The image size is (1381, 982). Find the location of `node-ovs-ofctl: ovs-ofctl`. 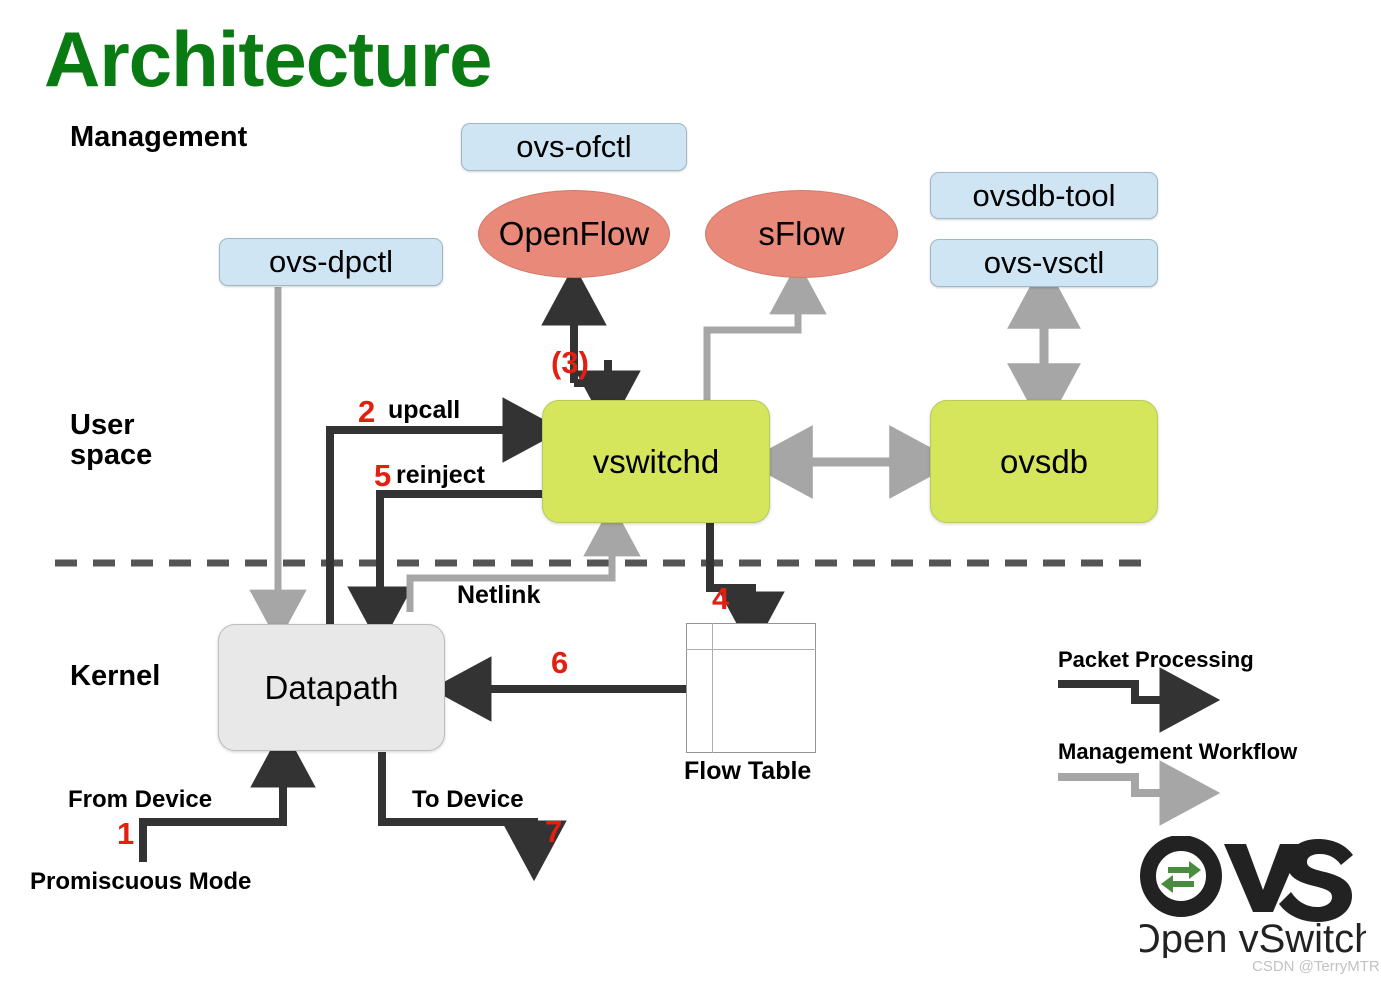

node-ovs-ofctl: ovs-ofctl is located at coordinates (574, 147).